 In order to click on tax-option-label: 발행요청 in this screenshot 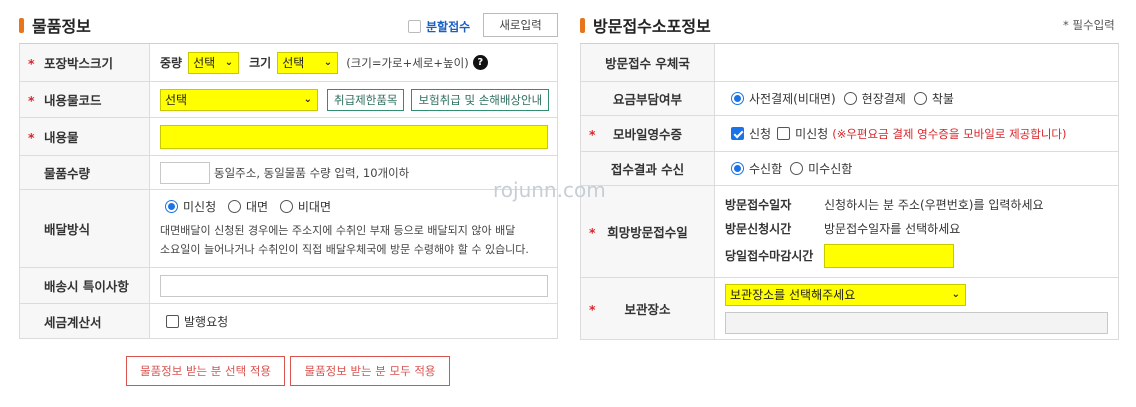, I will do `click(206, 321)`.